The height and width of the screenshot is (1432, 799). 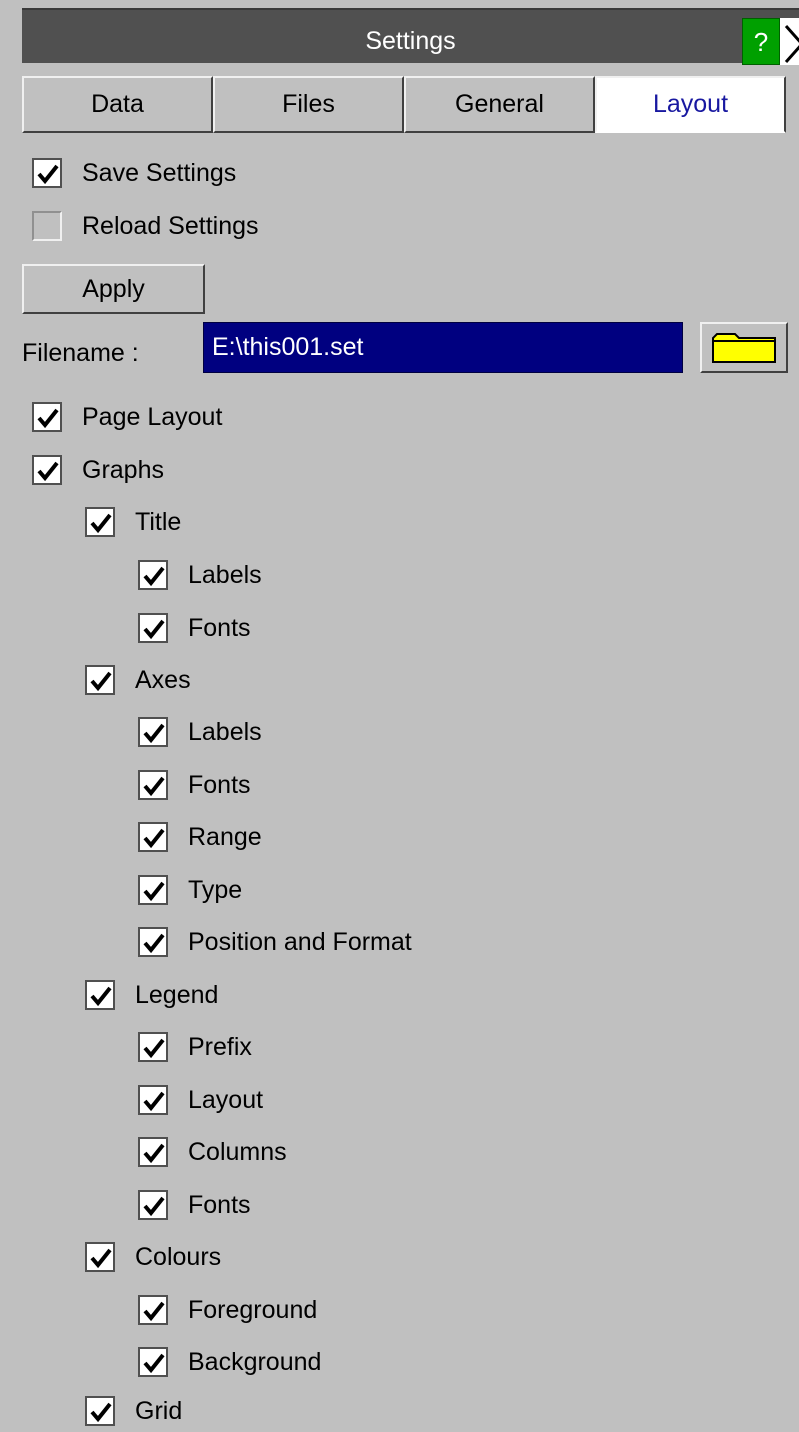 I want to click on tree-axes-range: Range, so click(x=200, y=837).